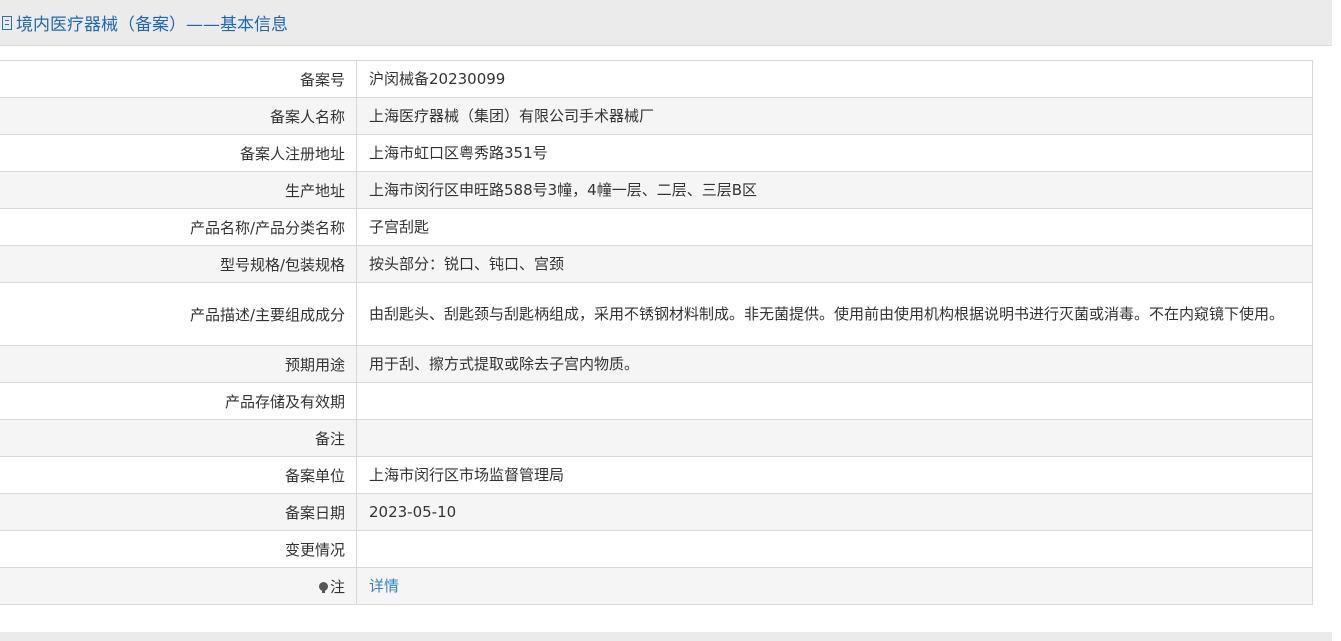 The height and width of the screenshot is (641, 1341). Describe the element at coordinates (152, 25) in the screenshot. I see `page-title: 境内医疗器械（备案）——基本信息` at that location.